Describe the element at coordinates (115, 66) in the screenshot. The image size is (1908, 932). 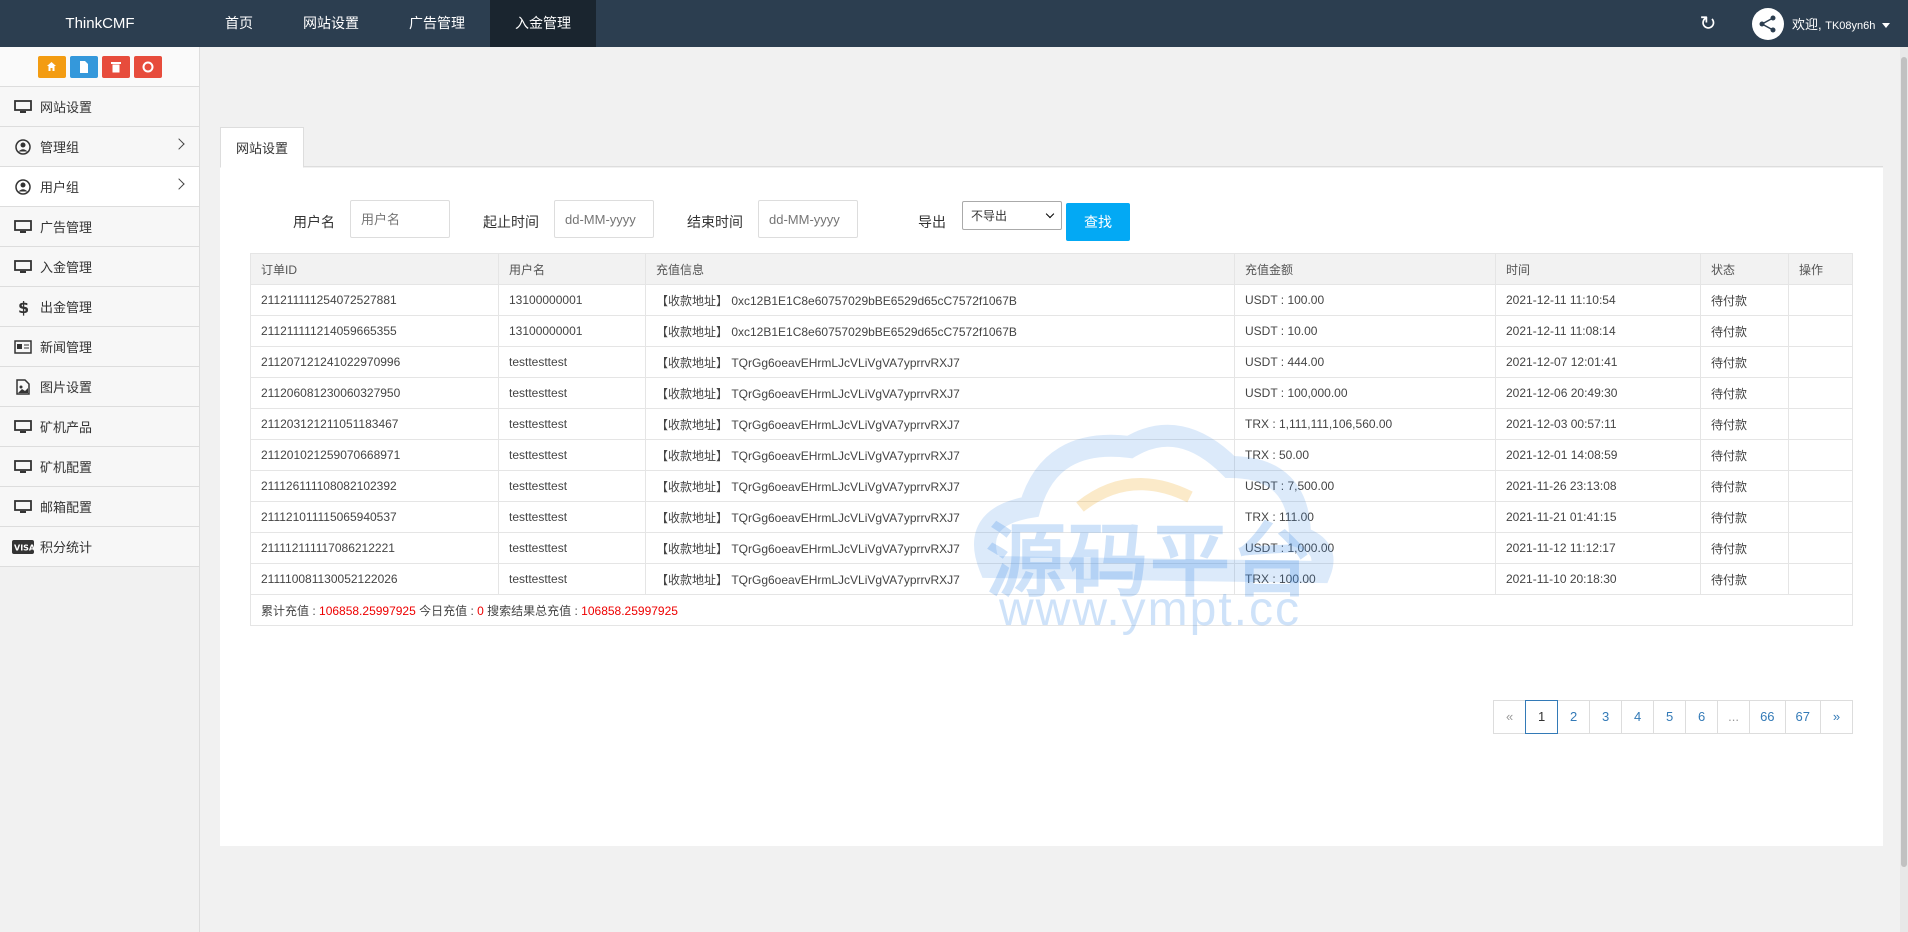
I see `trash-icon` at that location.